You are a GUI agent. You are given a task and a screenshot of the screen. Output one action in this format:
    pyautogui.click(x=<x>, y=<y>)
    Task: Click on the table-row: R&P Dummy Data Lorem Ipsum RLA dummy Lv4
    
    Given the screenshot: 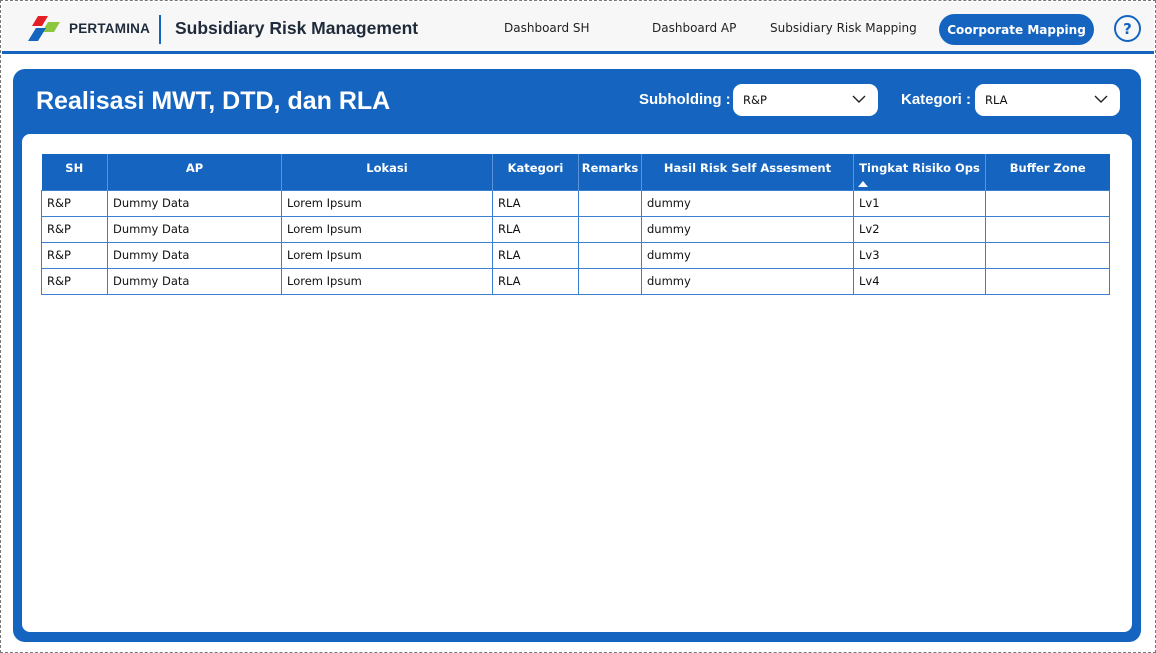 What is the action you would take?
    pyautogui.click(x=575, y=281)
    